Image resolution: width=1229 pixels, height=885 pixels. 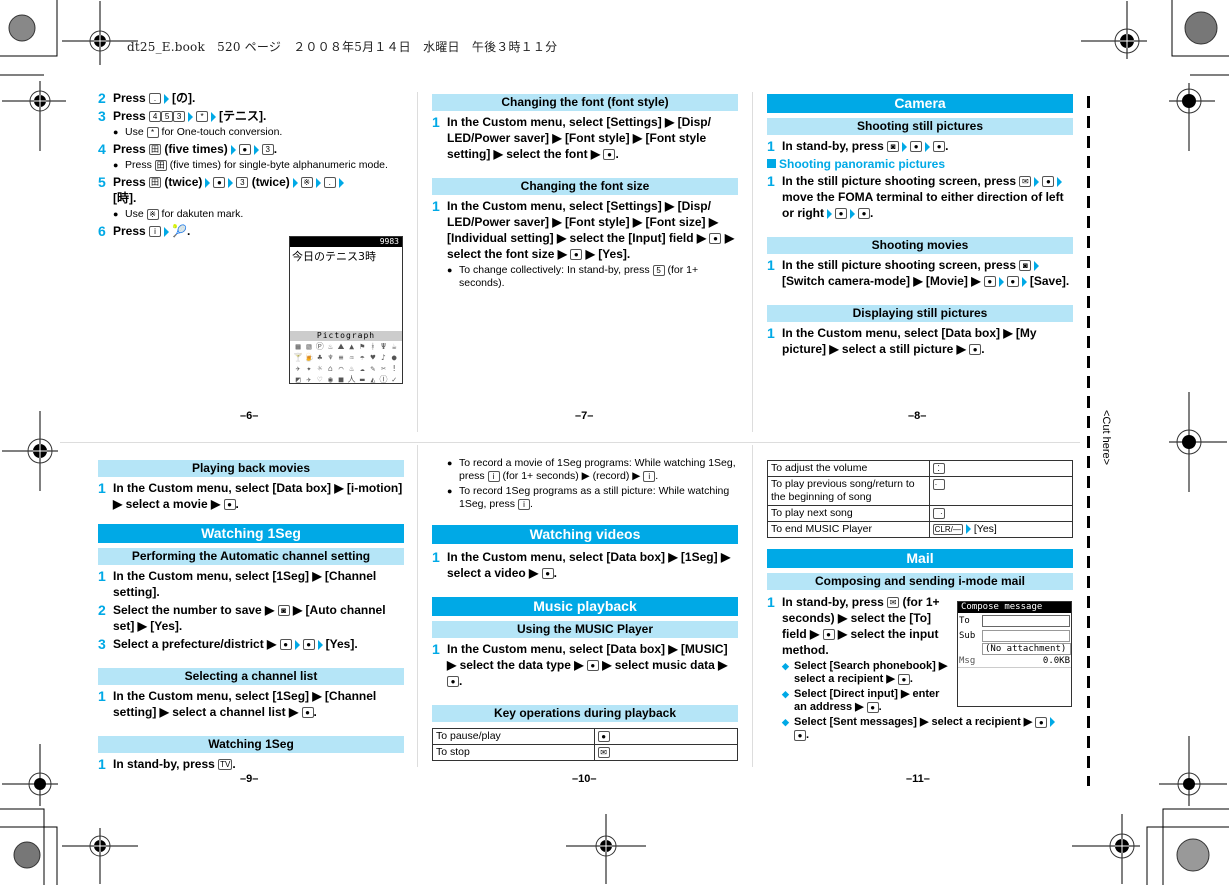 I want to click on pictograph-icon: ✎, so click(x=373, y=369).